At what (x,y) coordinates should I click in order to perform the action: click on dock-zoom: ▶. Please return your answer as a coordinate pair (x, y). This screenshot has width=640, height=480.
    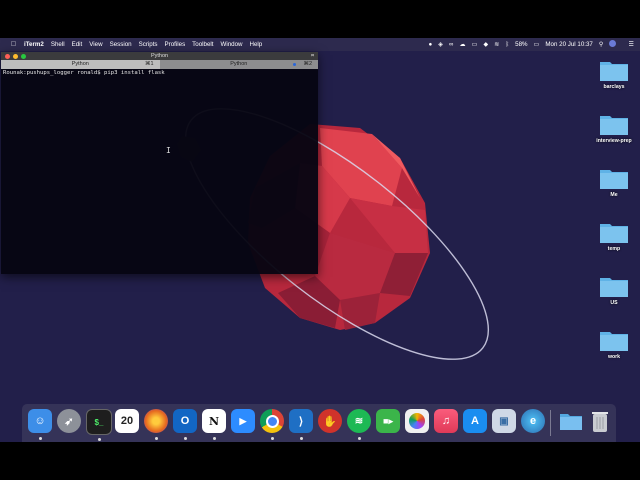
    Looking at the image, I should click on (243, 421).